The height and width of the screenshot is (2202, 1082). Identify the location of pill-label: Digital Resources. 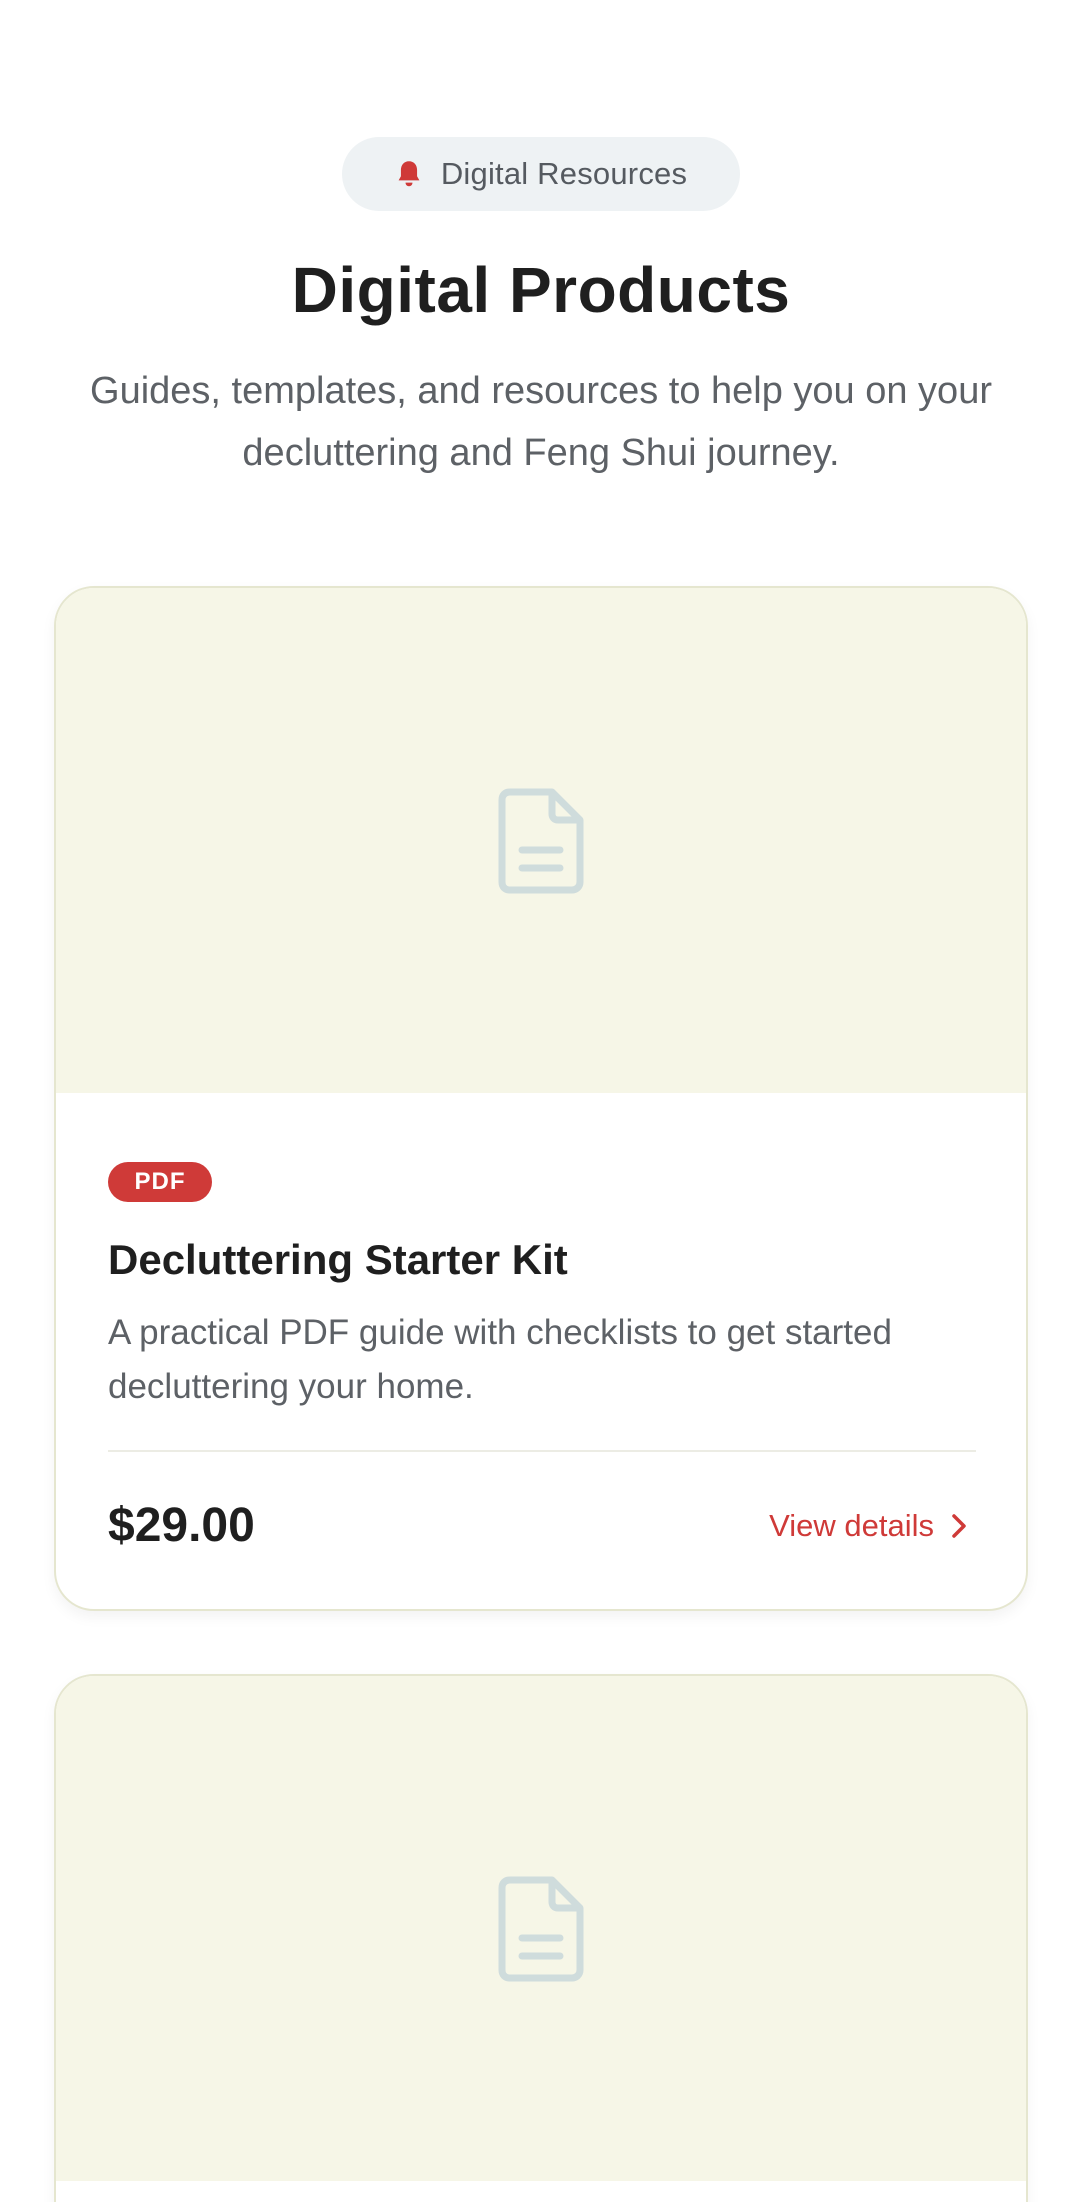
(564, 173).